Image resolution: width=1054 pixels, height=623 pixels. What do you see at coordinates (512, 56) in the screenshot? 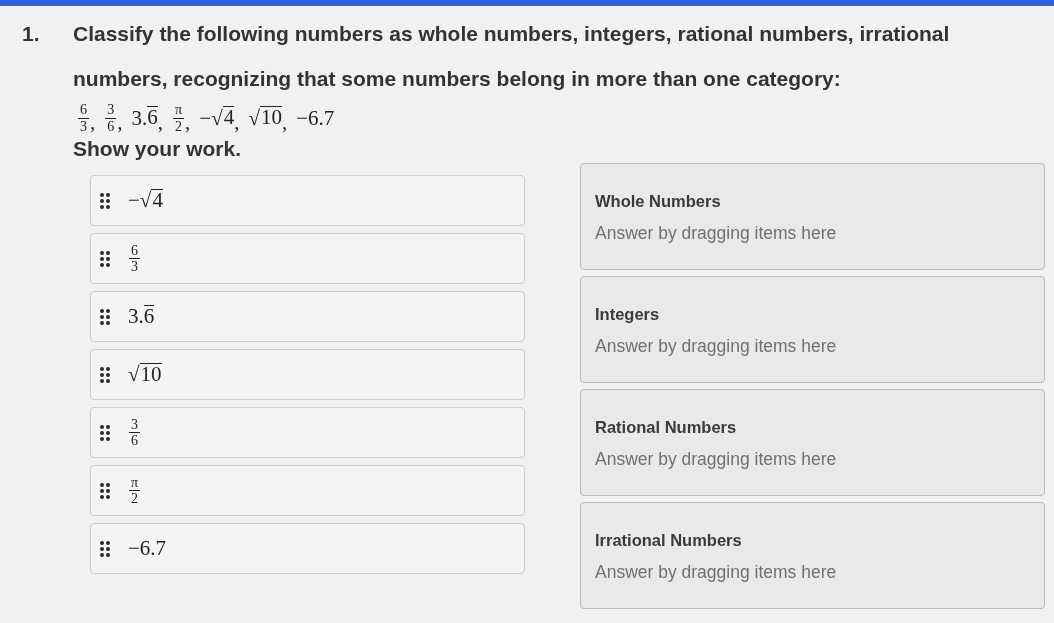
I see `question-text: Classify the following numbers as whole numbers, integers, rational numbers, irrational numbers, recognizing that some numbers belong in more than one category:` at bounding box center [512, 56].